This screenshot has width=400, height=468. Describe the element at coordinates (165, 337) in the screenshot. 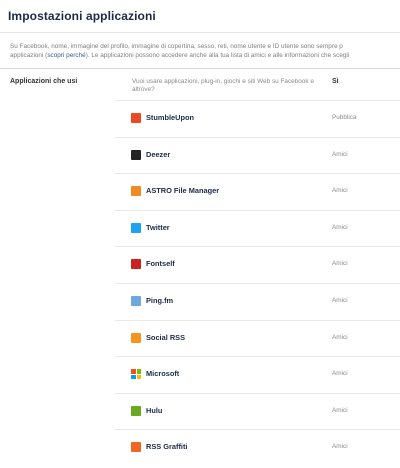

I see `app-name: Social RSS` at that location.